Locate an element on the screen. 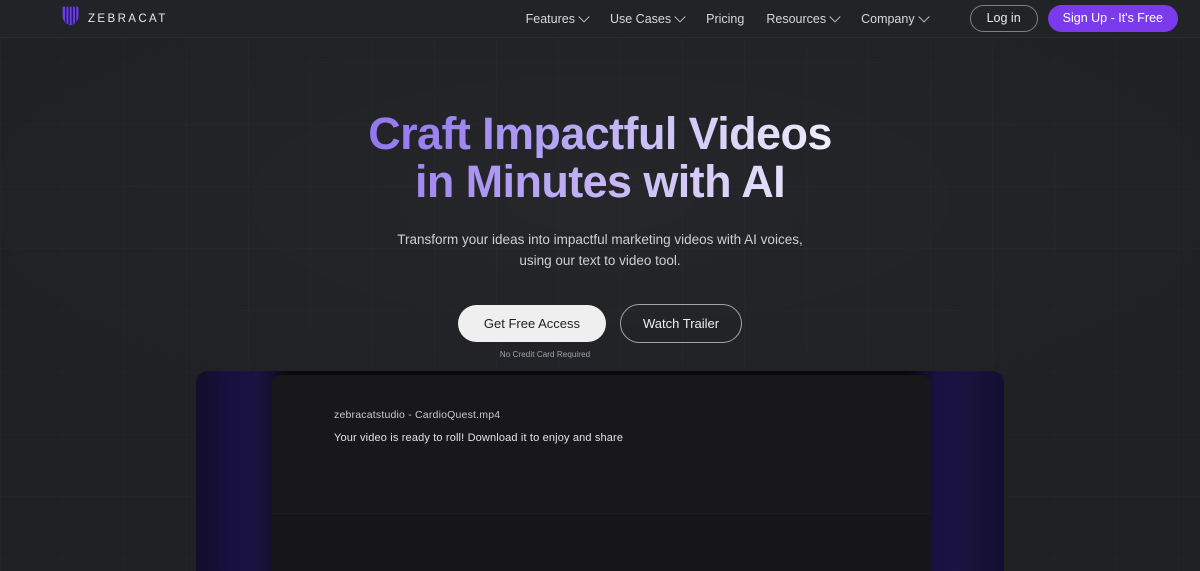  nav-item-use-cases: Use Cases is located at coordinates (647, 18).